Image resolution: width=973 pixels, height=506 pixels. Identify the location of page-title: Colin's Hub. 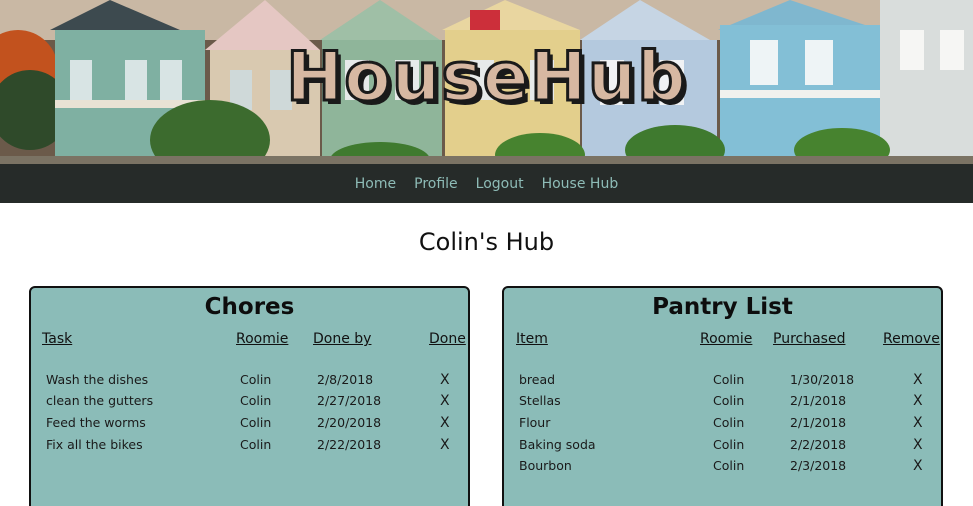
(486, 242).